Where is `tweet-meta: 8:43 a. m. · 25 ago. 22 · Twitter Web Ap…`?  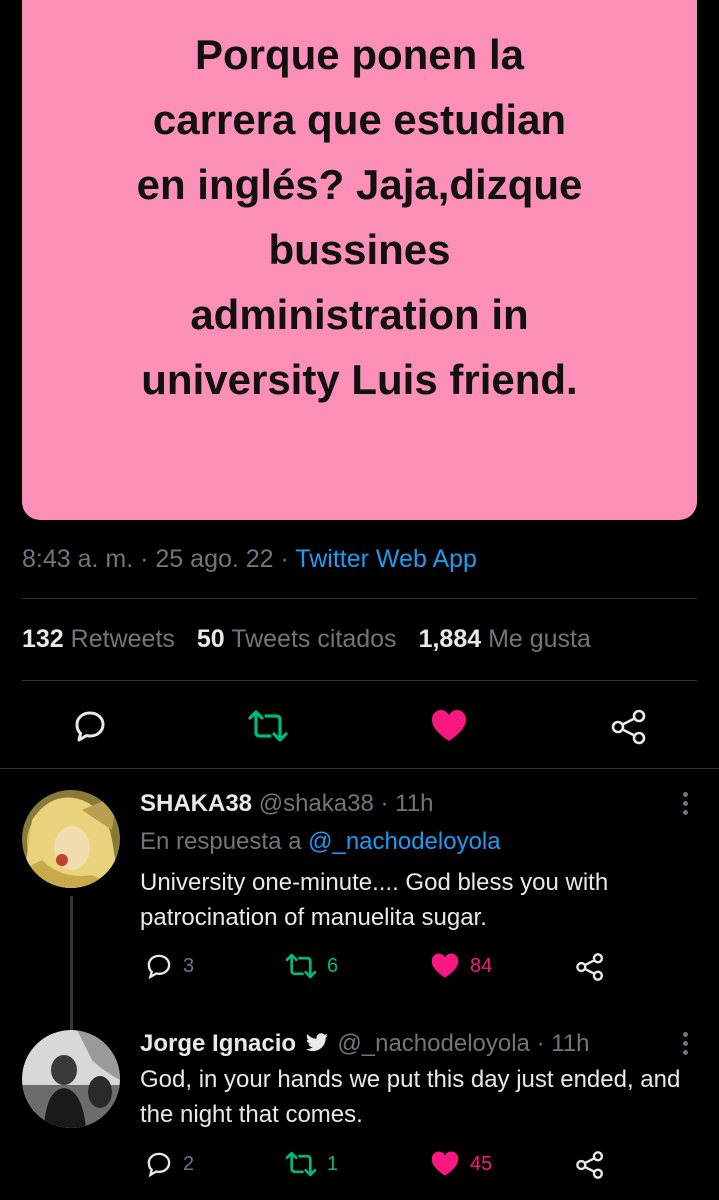
tweet-meta: 8:43 a. m. · 25 ago. 22 · Twitter Web Ap… is located at coordinates (249, 559).